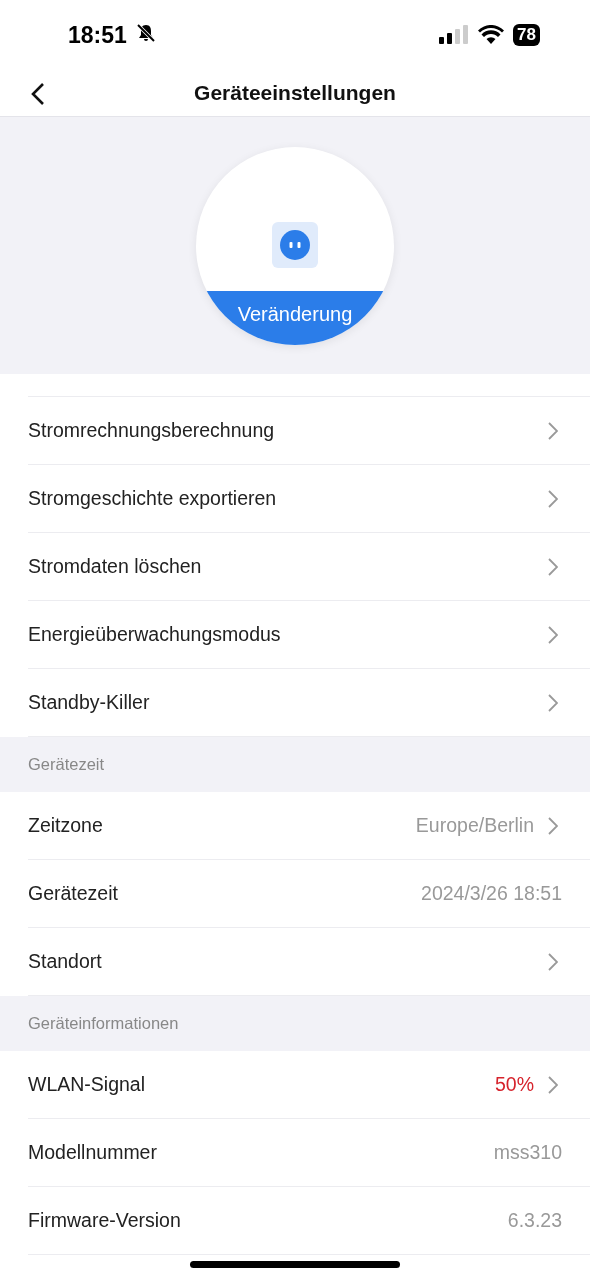 The image size is (590, 1280). What do you see at coordinates (514, 1084) in the screenshot?
I see `setting-value: 50%` at bounding box center [514, 1084].